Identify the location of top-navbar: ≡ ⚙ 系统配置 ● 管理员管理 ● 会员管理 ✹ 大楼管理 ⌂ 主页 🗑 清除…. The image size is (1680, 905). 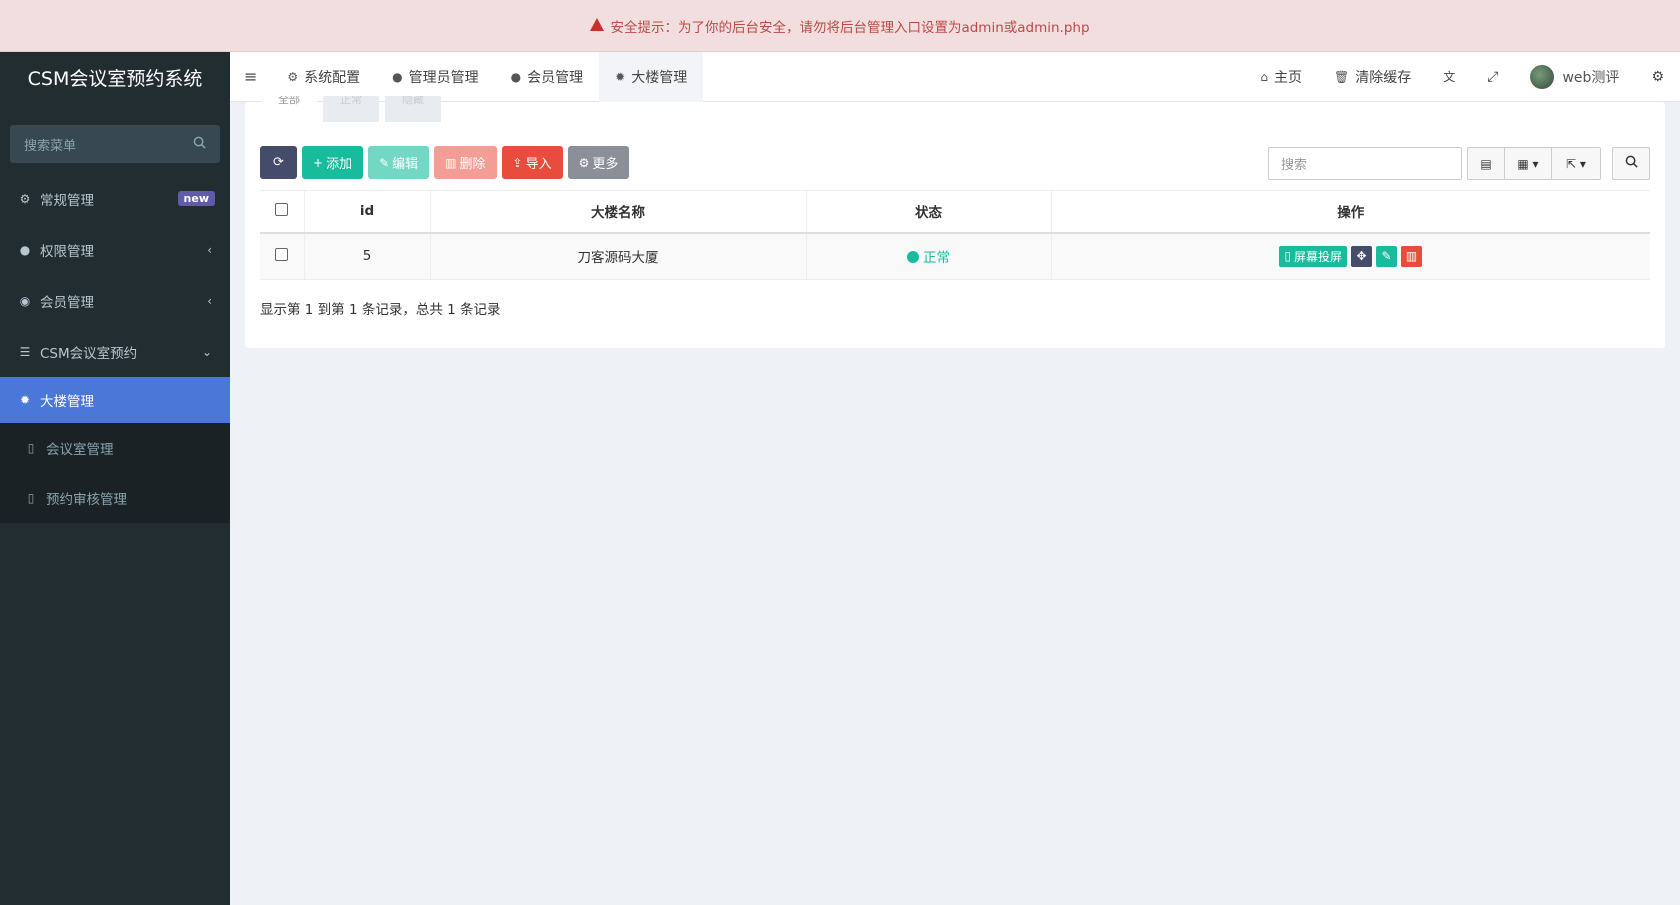
(955, 76).